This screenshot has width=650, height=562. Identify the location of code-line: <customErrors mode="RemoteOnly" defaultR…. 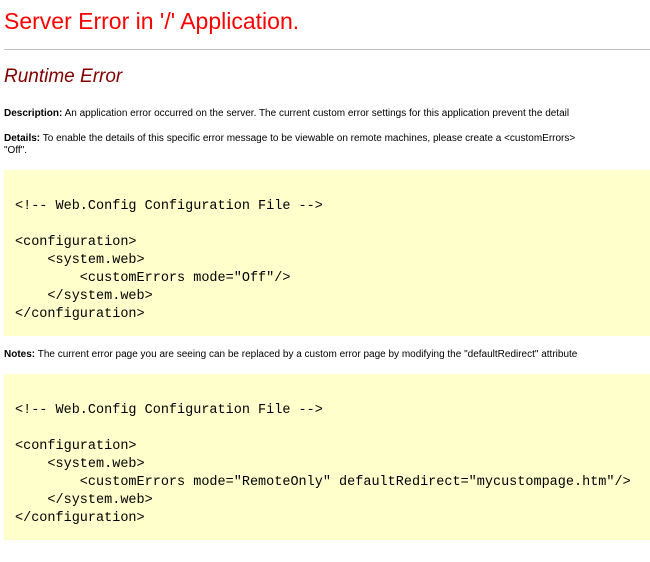
(323, 482).